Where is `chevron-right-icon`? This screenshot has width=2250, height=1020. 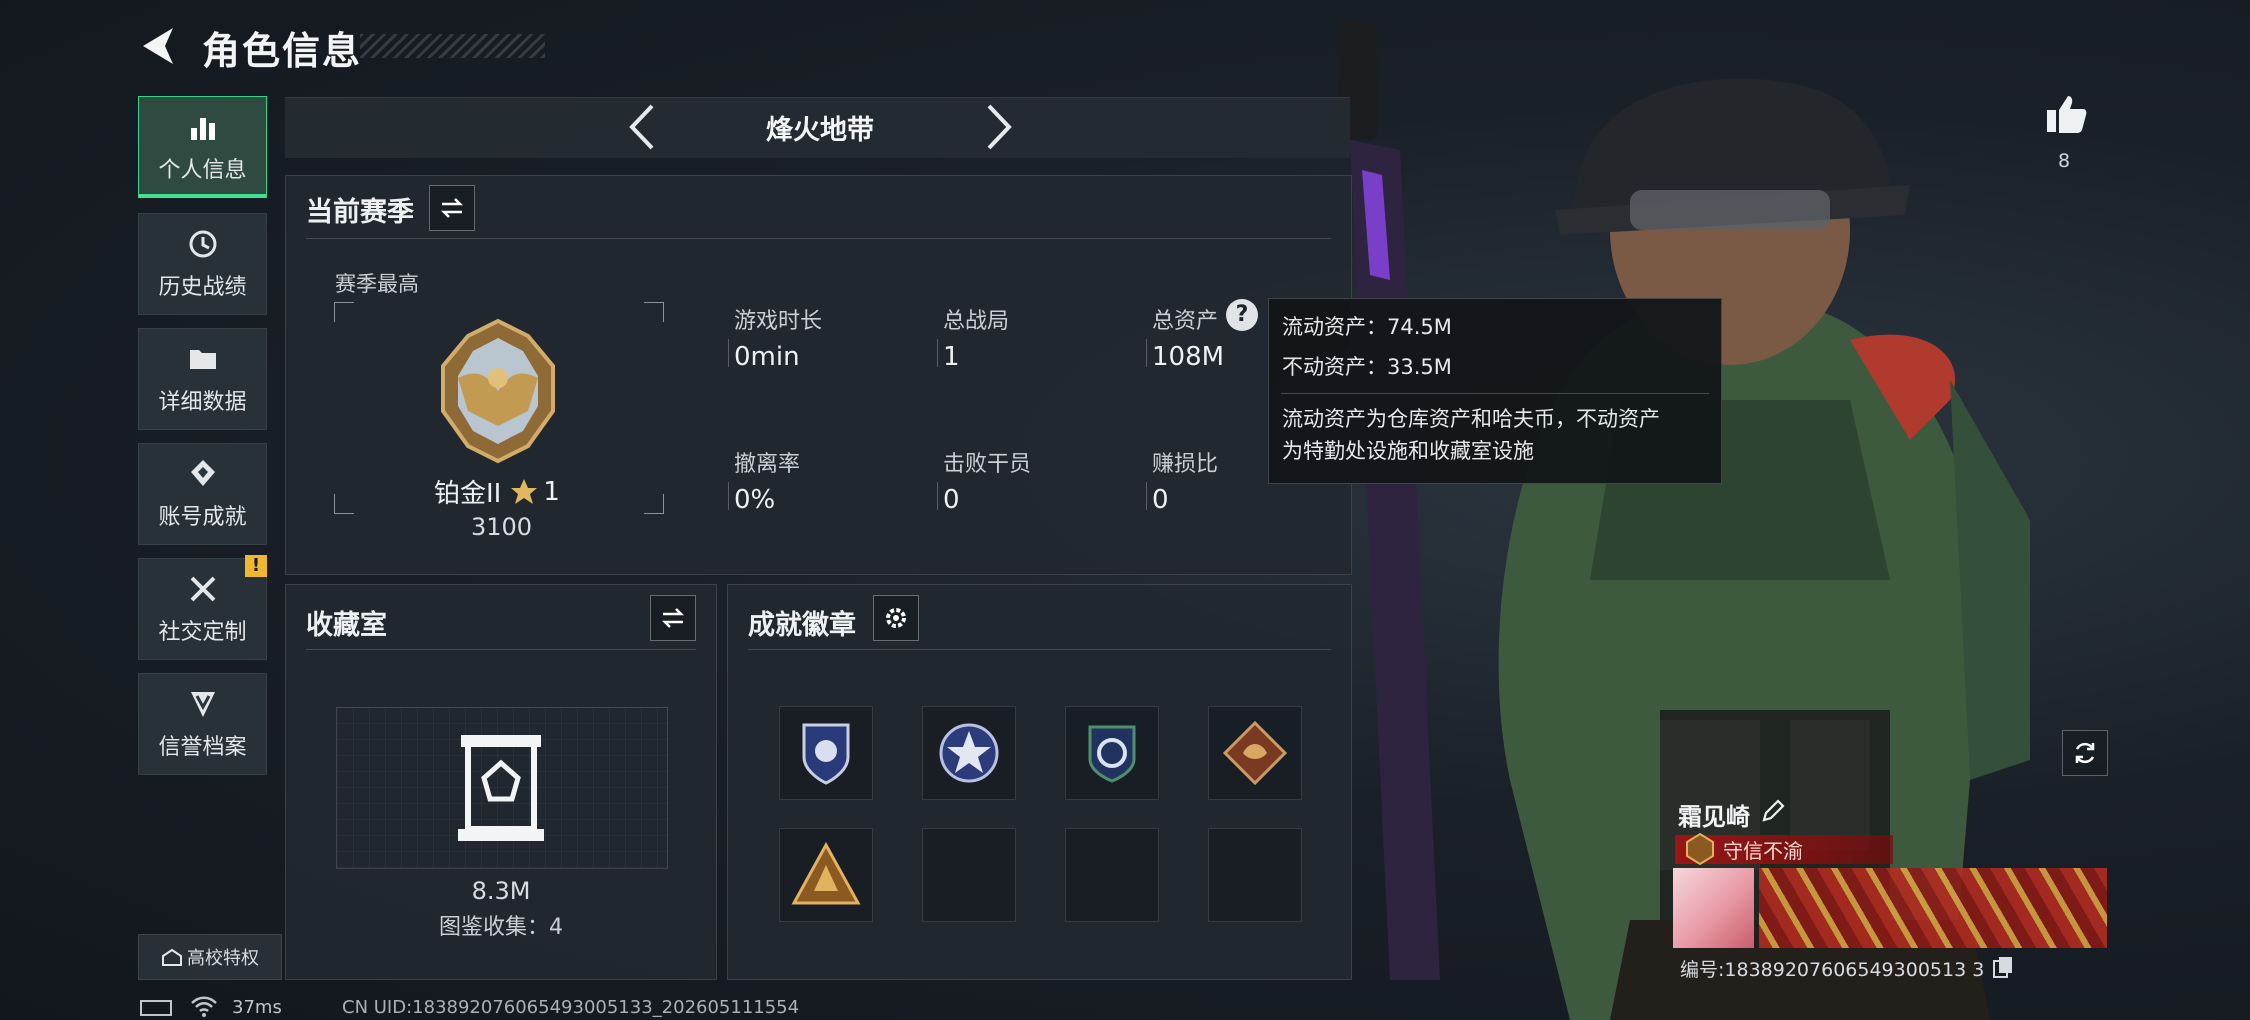
chevron-right-icon is located at coordinates (998, 127).